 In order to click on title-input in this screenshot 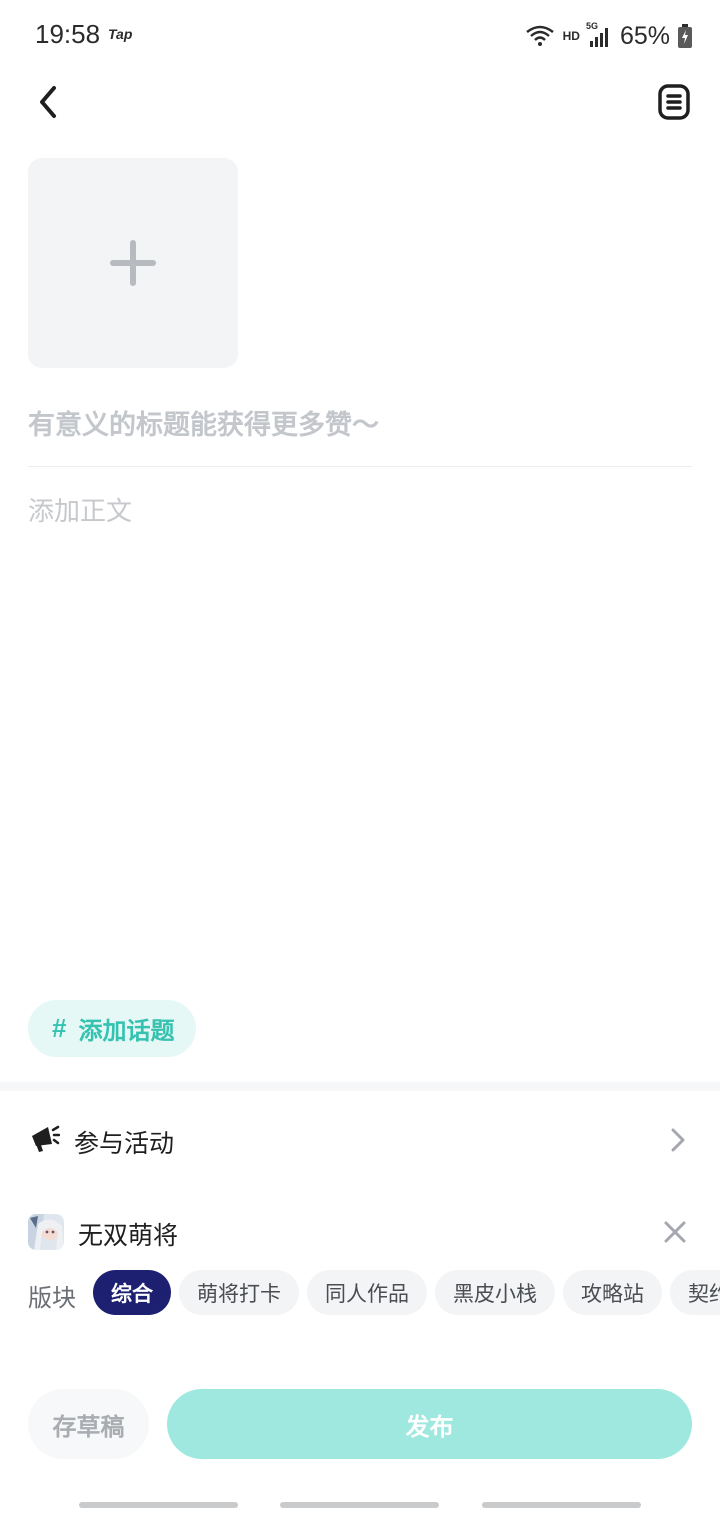, I will do `click(360, 425)`.